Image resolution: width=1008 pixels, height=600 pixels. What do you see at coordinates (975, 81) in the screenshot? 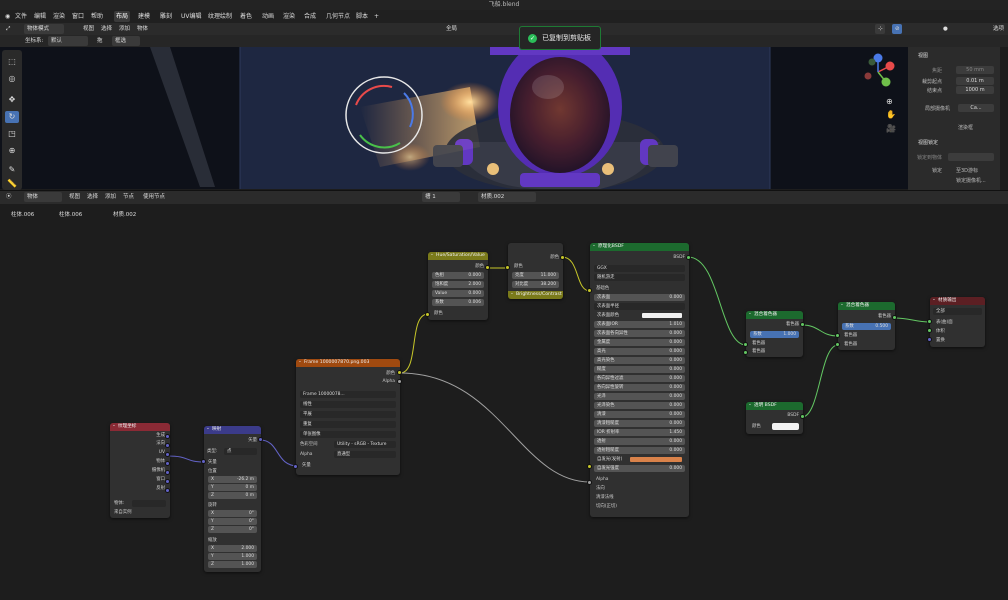
I see `clip-start-field: 0.01 m` at bounding box center [975, 81].